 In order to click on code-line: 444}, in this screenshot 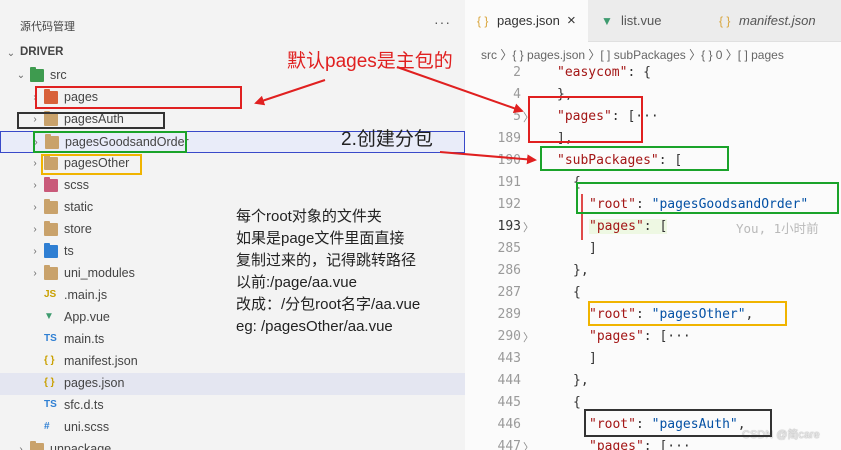, I will do `click(653, 381)`.